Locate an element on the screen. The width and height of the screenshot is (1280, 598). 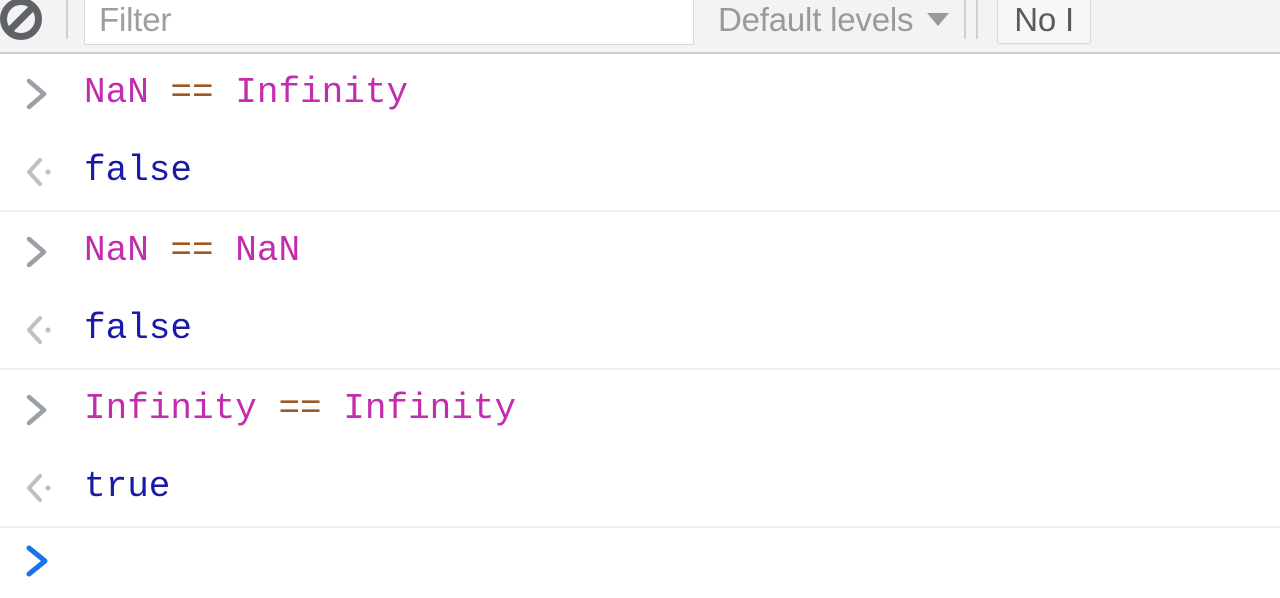
log-levels-label: Default levels is located at coordinates (816, 19).